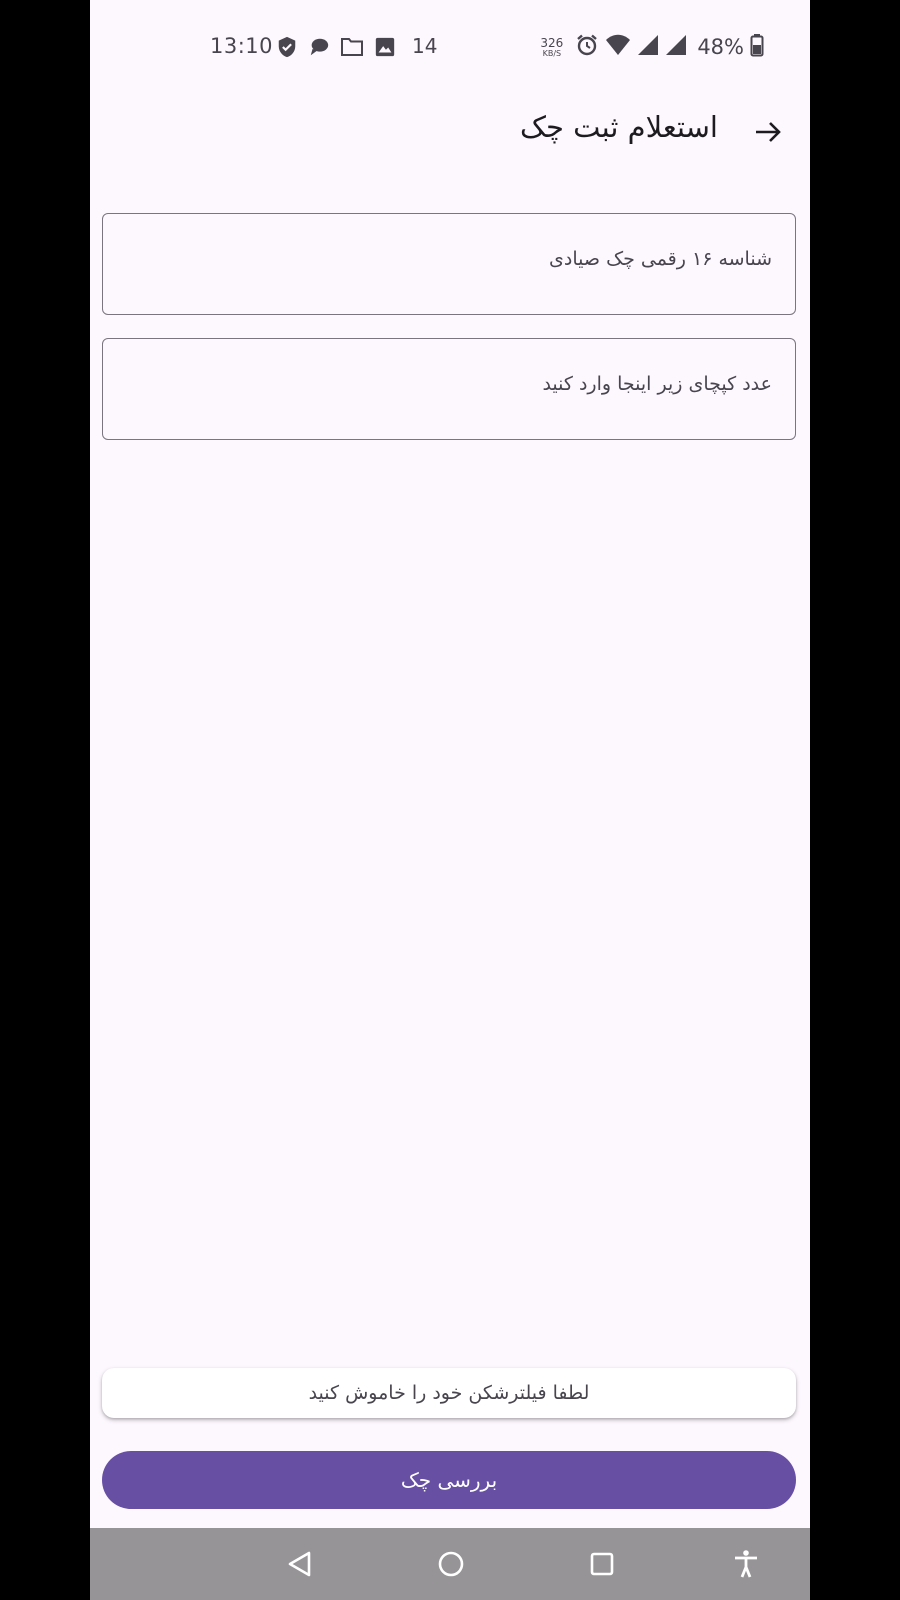  What do you see at coordinates (301, 1564) in the screenshot?
I see `nav-back-icon` at bounding box center [301, 1564].